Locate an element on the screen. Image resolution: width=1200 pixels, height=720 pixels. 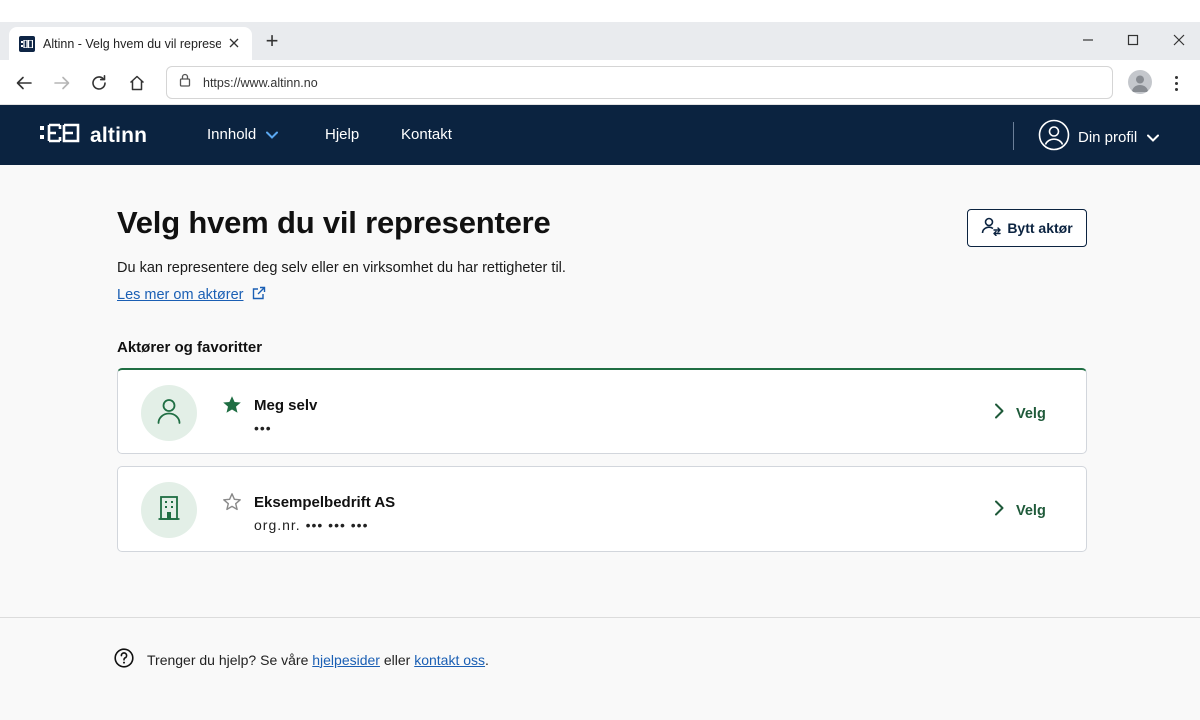
nav-hjelp: Hjelp is located at coordinates (342, 134).